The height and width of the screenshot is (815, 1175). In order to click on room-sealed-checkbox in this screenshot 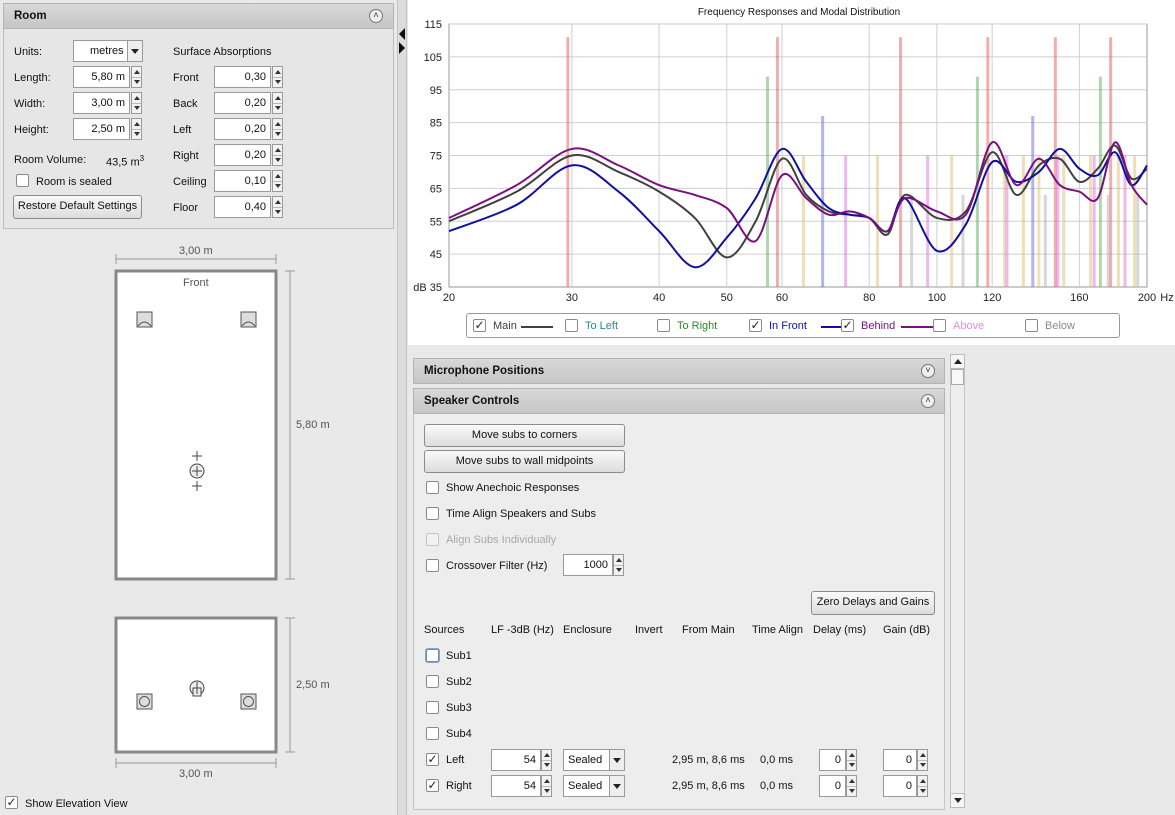, I will do `click(22, 180)`.